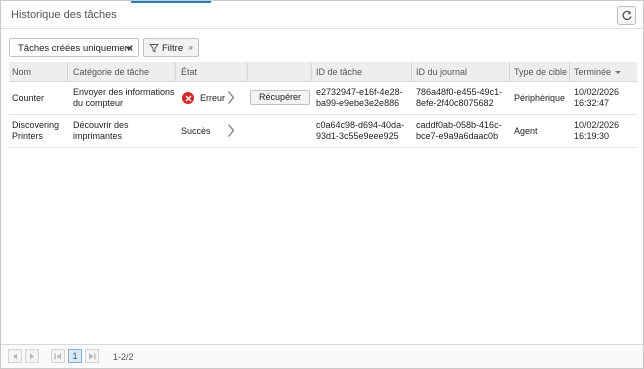 The height and width of the screenshot is (369, 644). I want to click on column-header-state: État, so click(189, 72).